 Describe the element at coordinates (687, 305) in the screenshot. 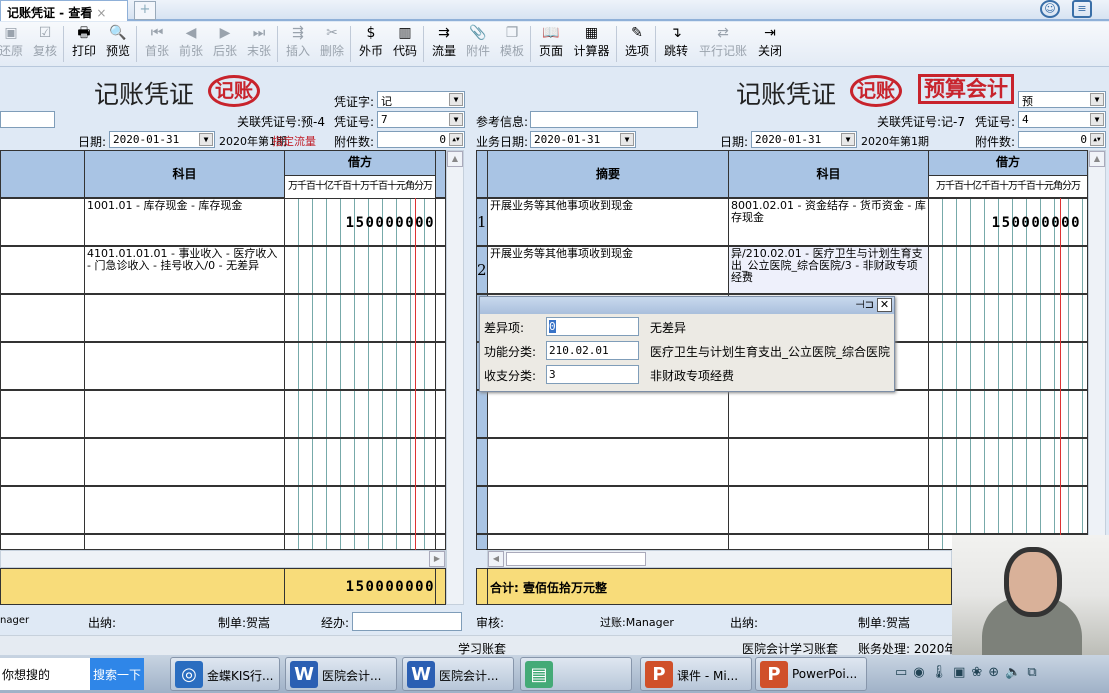

I see `popup-titlebar: ⊣⊐ ✕` at that location.